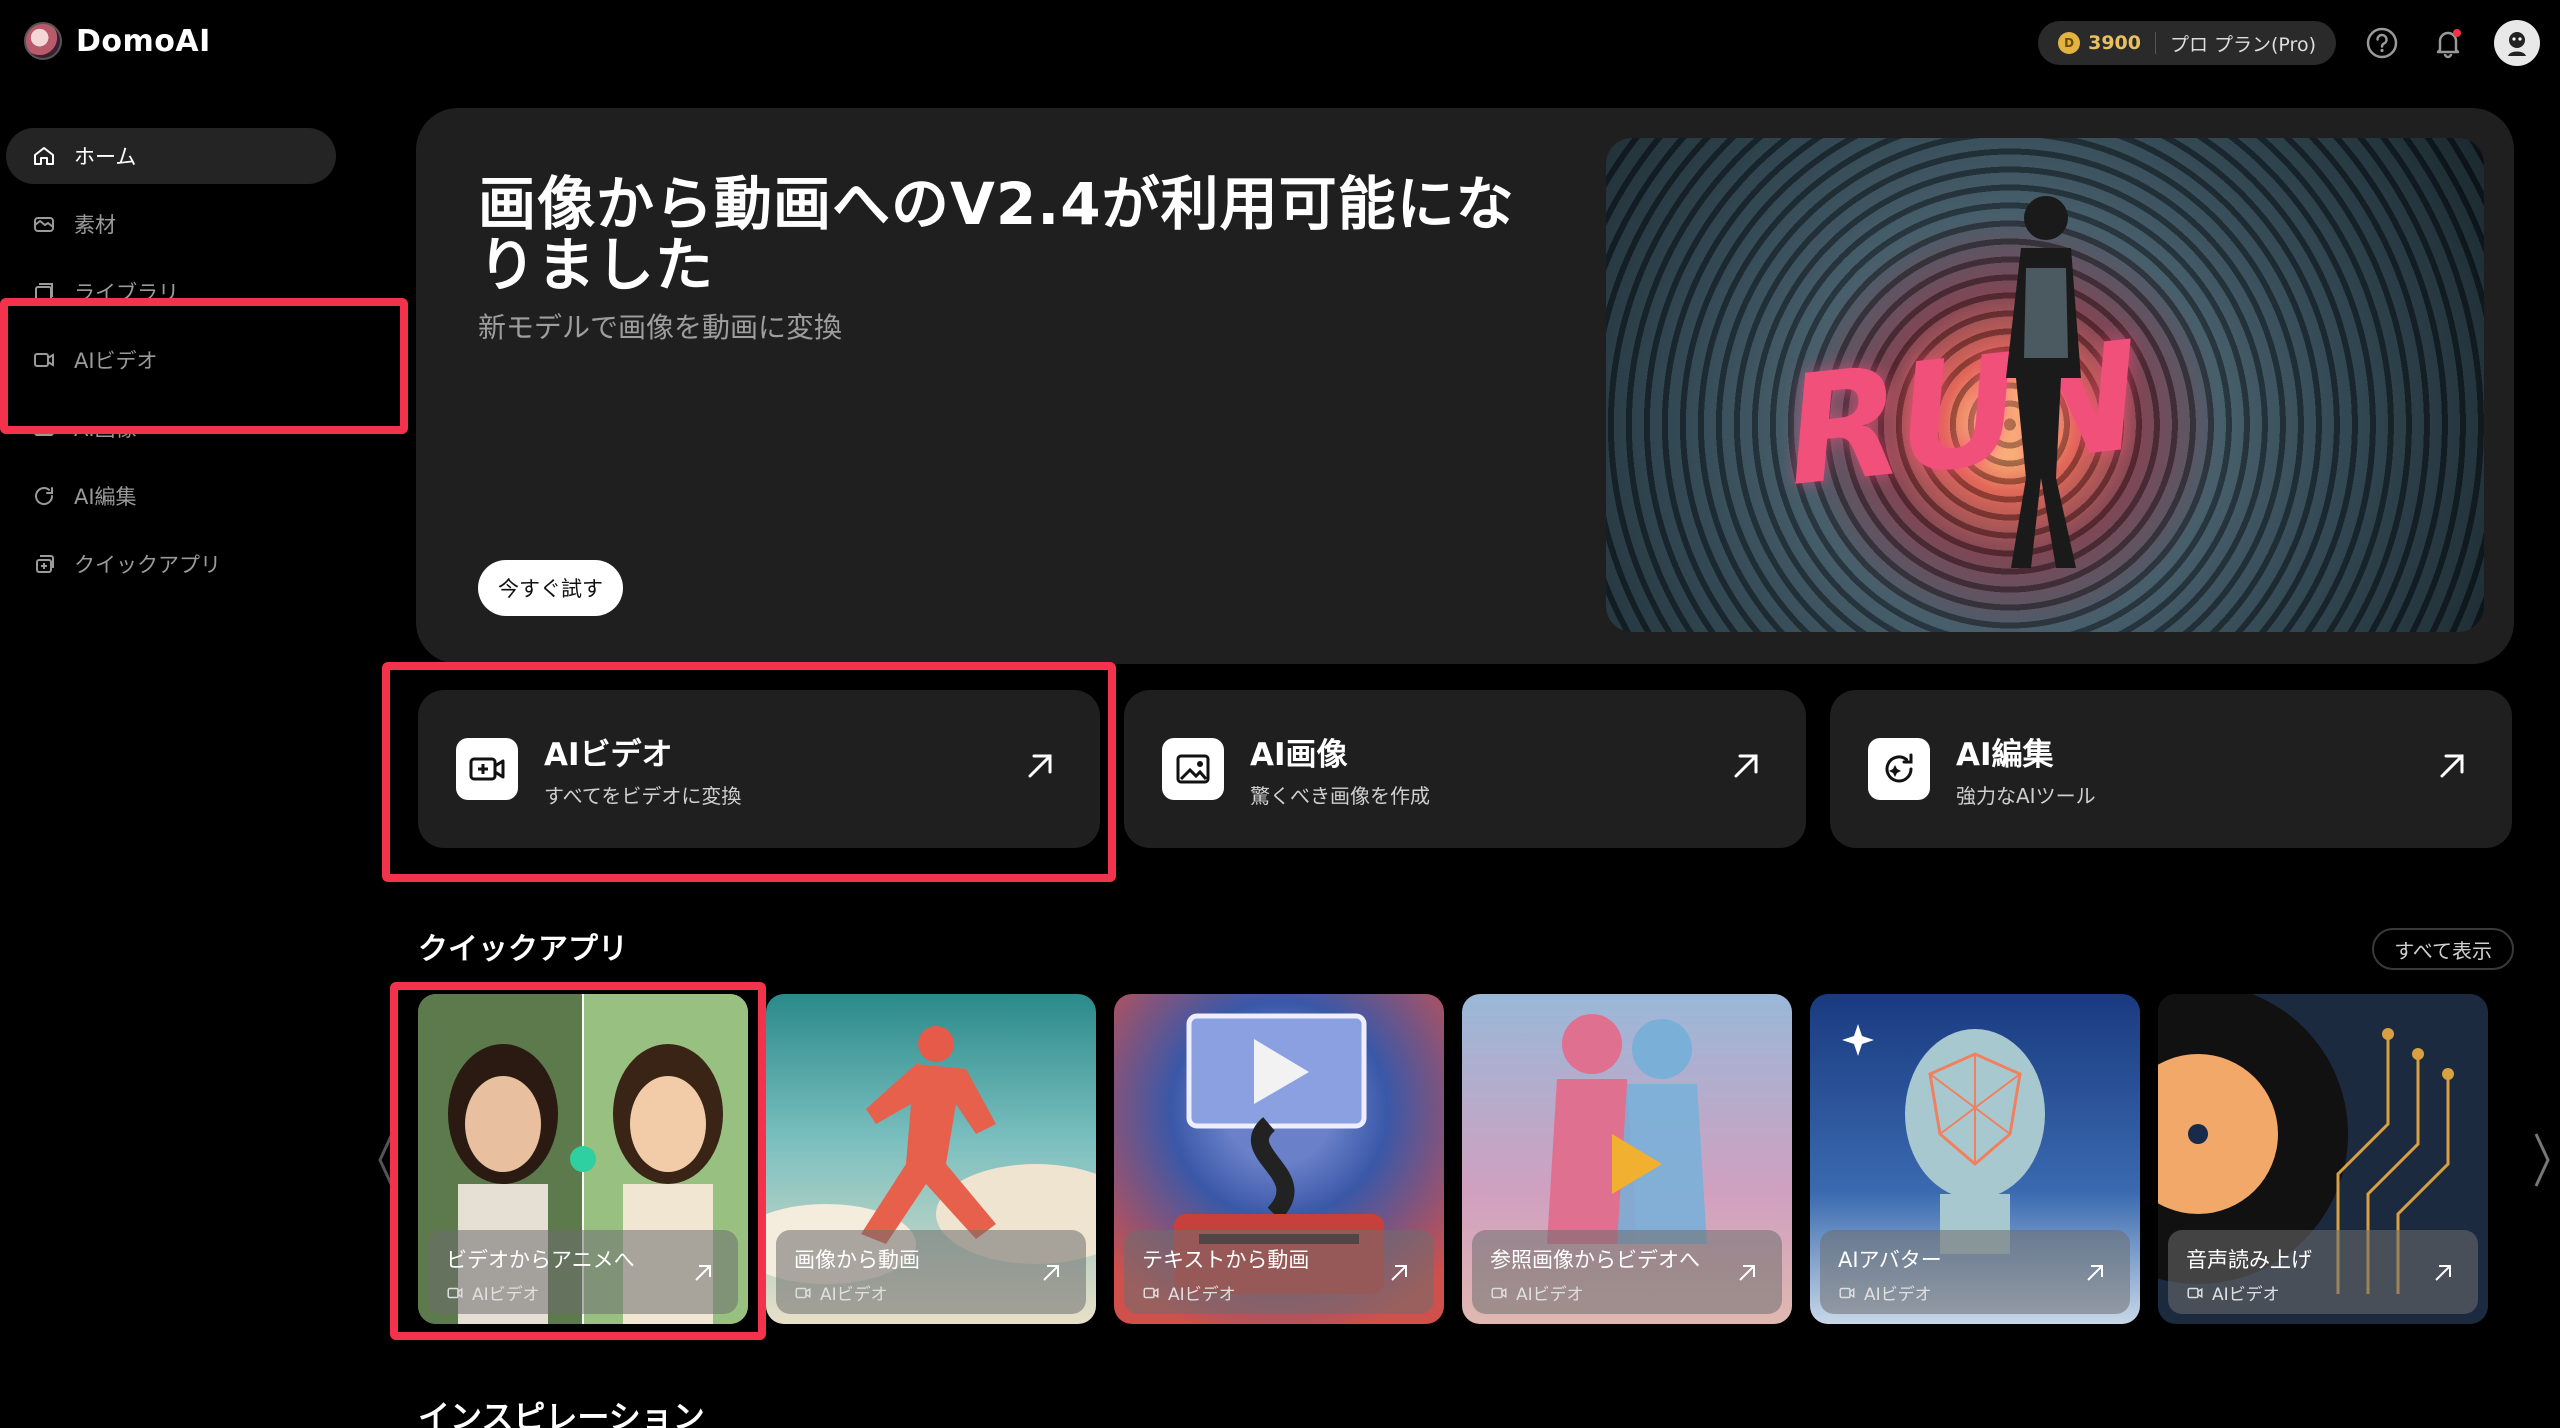 Image resolution: width=2560 pixels, height=1428 pixels. Describe the element at coordinates (931, 1272) in the screenshot. I see `app-label: 画像から動画 AIビデオ` at that location.